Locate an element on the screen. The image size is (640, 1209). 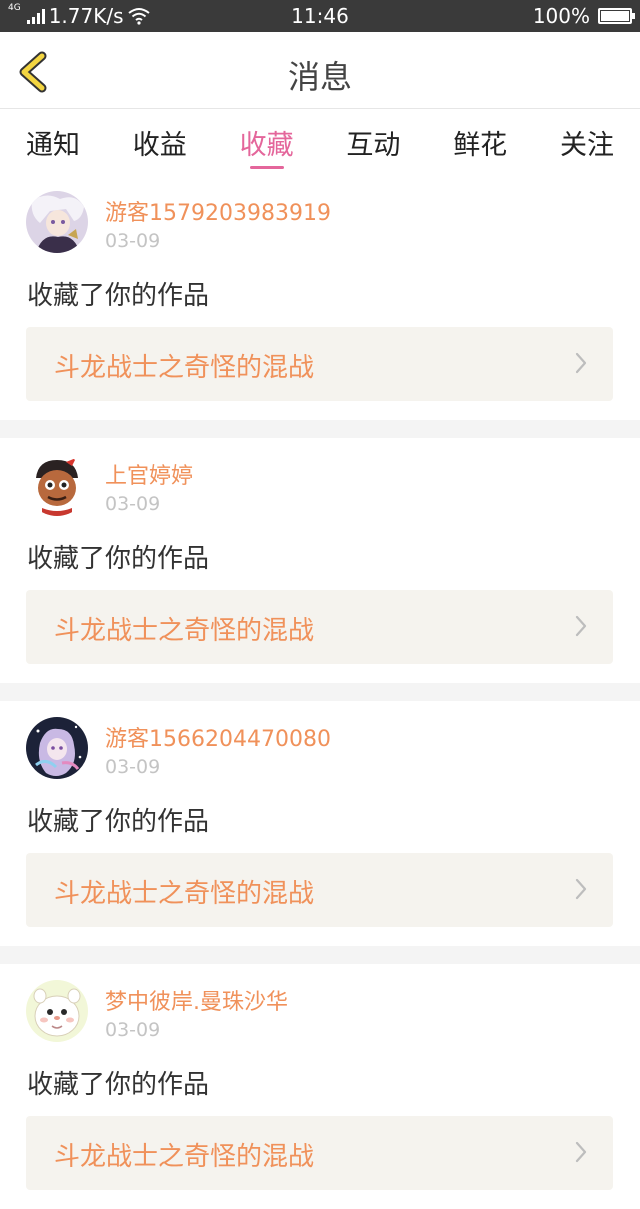
tab-bar: 通知 收益 收藏 互动 鲜花 关注 is located at coordinates (320, 142).